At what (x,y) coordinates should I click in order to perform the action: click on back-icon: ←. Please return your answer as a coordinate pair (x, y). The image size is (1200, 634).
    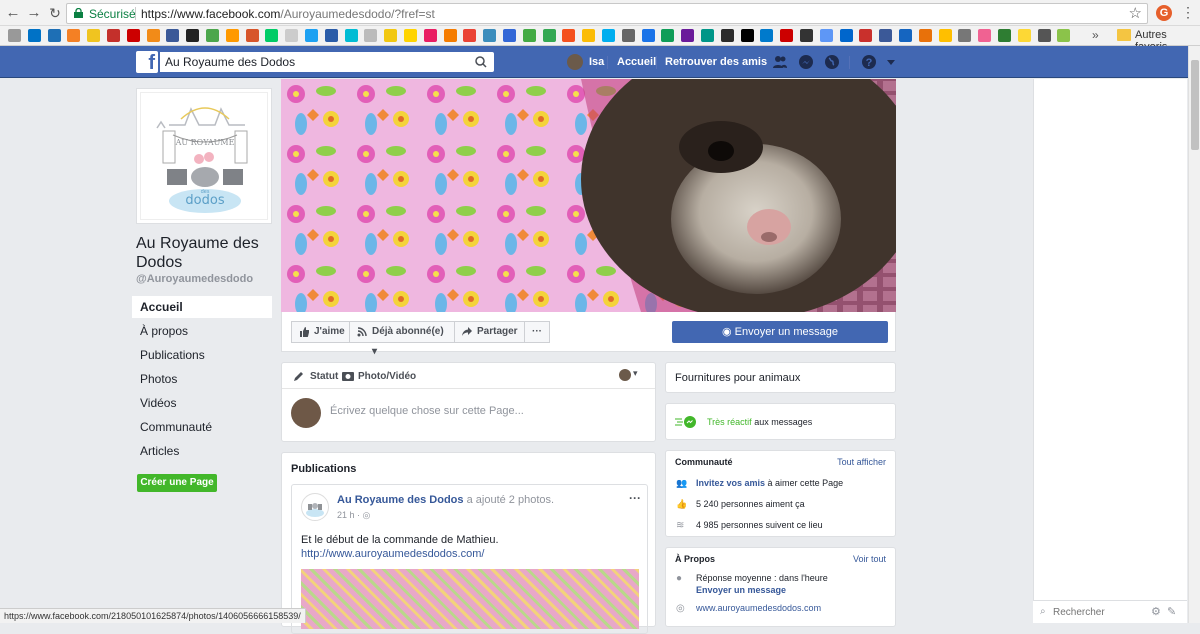
    Looking at the image, I should click on (13, 13).